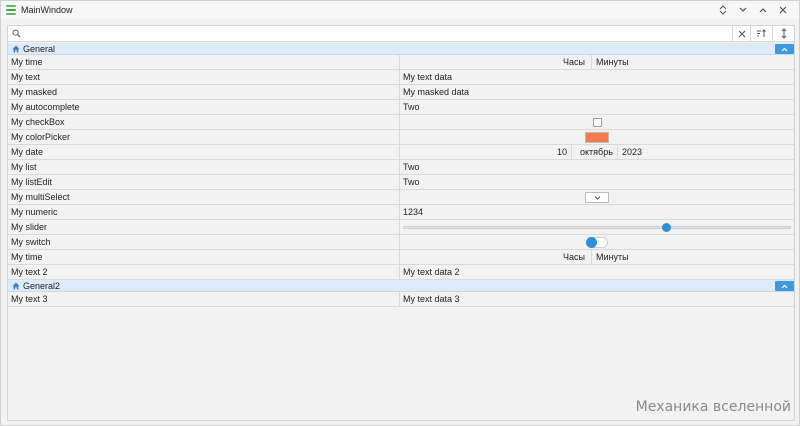 This screenshot has height=426, width=800. I want to click on property-name: My colorPicker, so click(204, 137).